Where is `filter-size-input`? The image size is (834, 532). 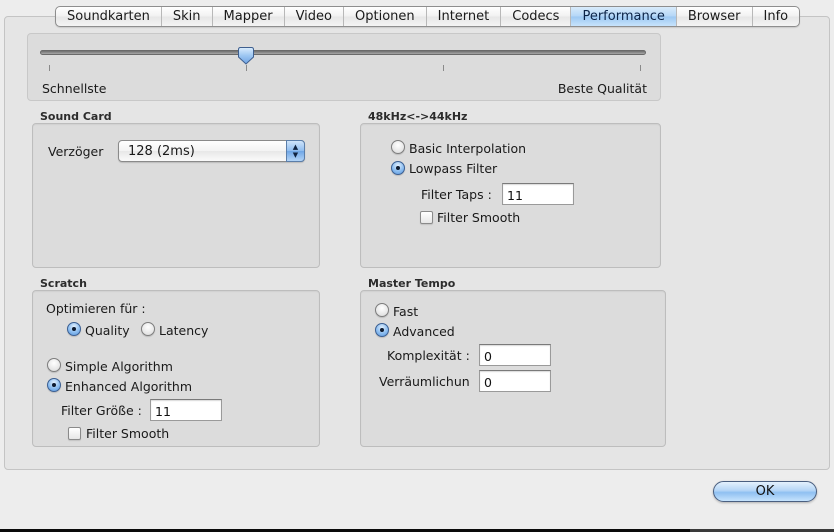 filter-size-input is located at coordinates (186, 410).